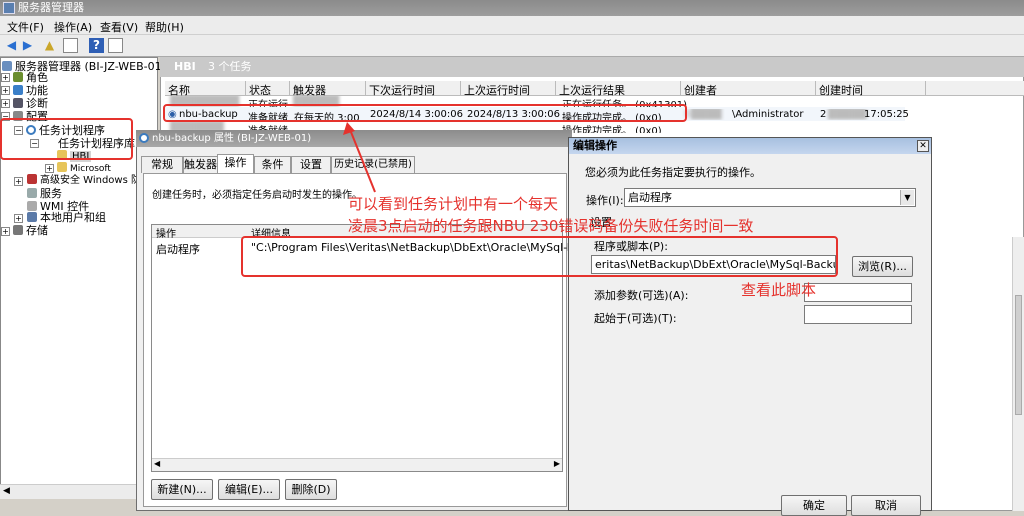  Describe the element at coordinates (359, 157) in the screenshot. I see `annotation-arrow` at that location.